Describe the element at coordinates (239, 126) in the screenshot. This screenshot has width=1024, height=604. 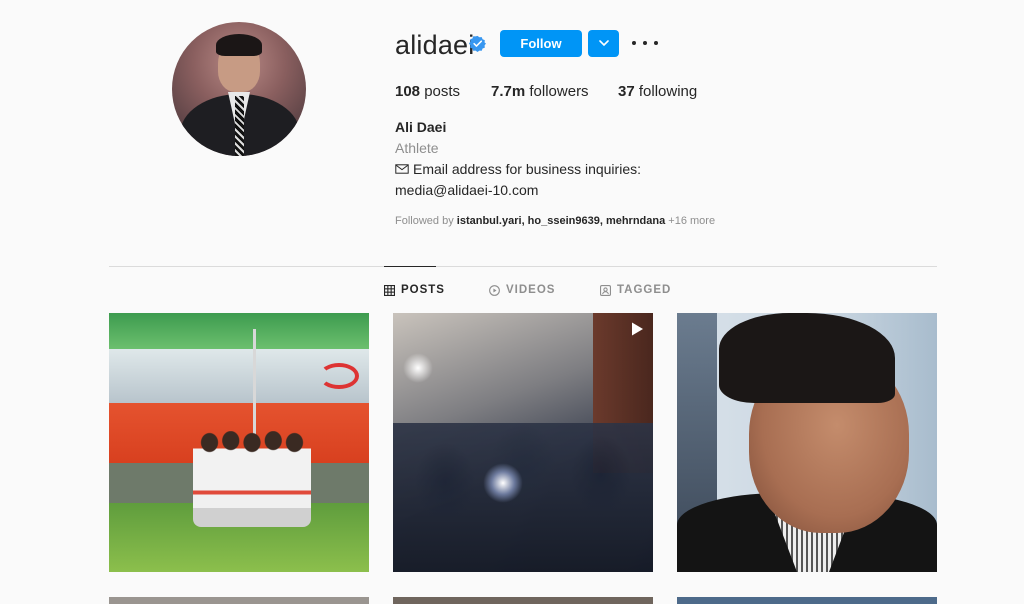
I see `avatar-tie` at that location.